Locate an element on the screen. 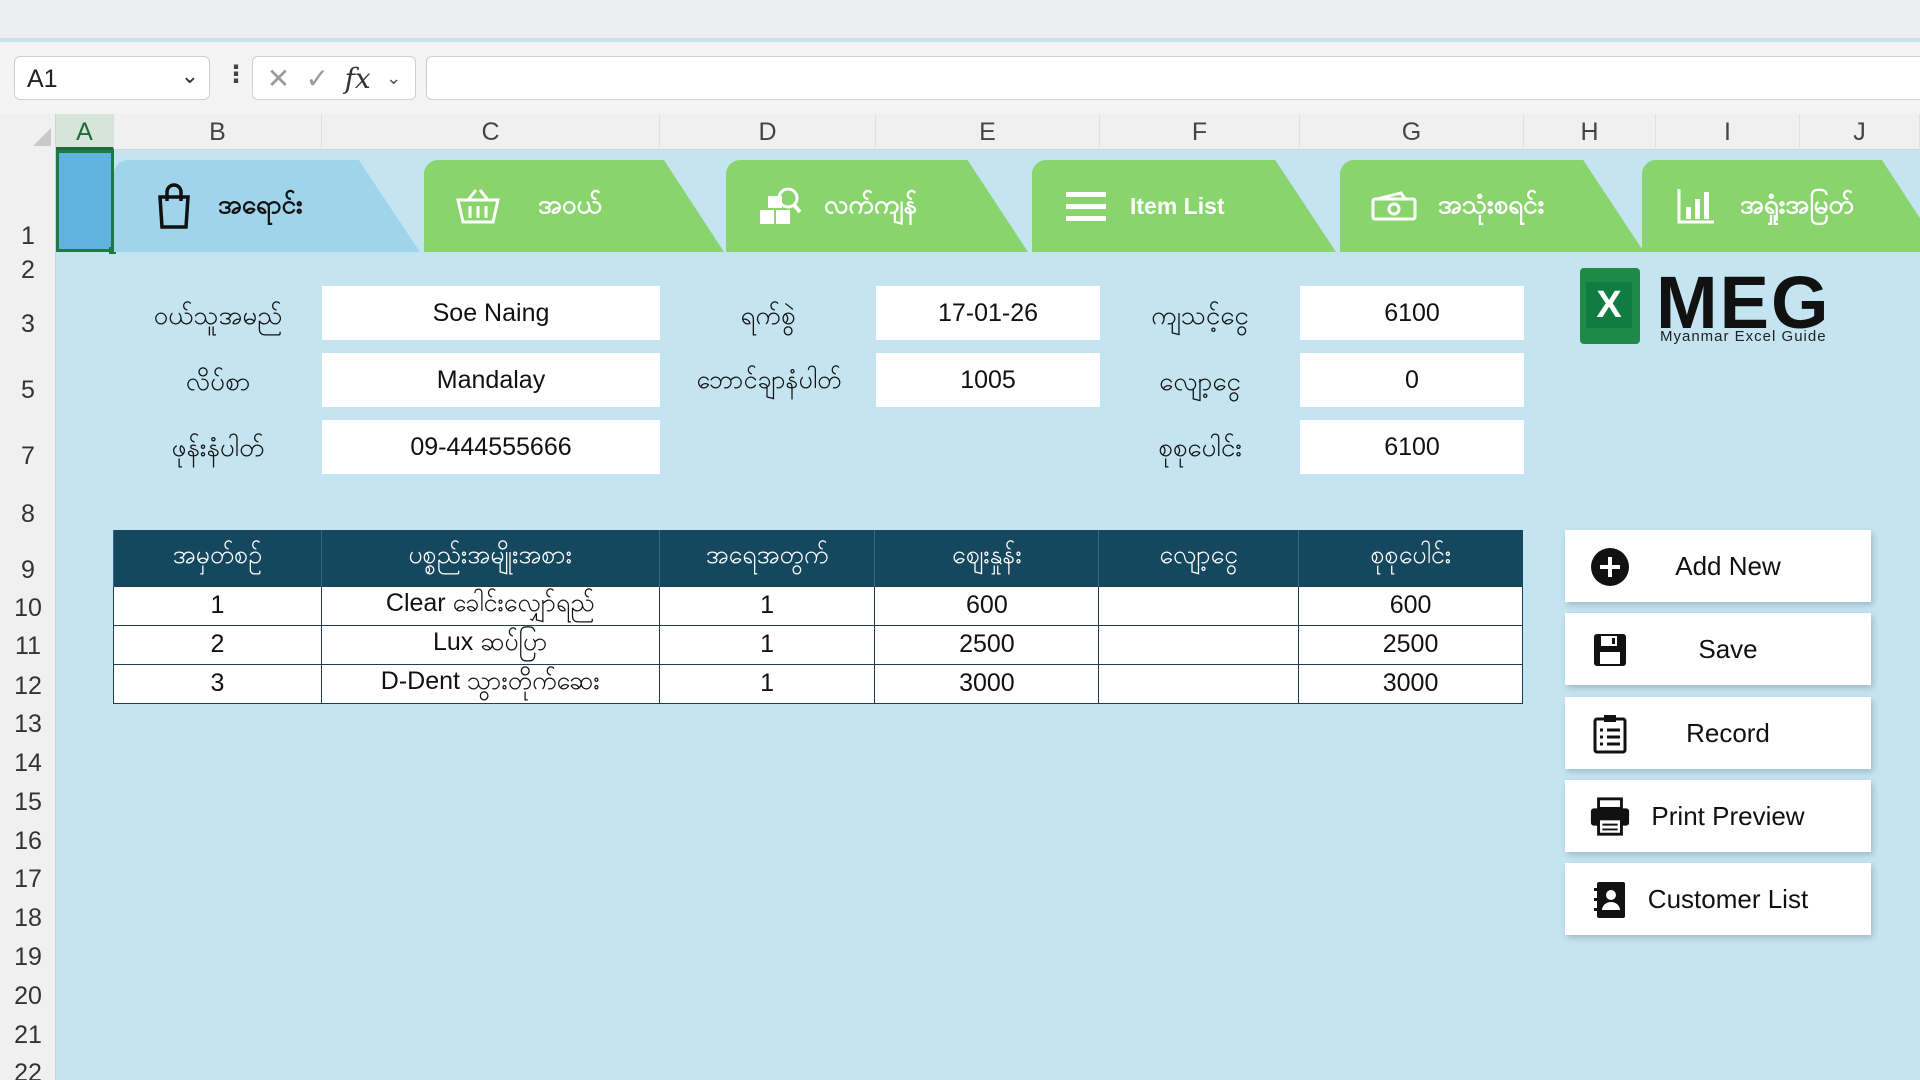 The image size is (1920, 1080). tab-stock: လက်ကျန် is located at coordinates (877, 206).